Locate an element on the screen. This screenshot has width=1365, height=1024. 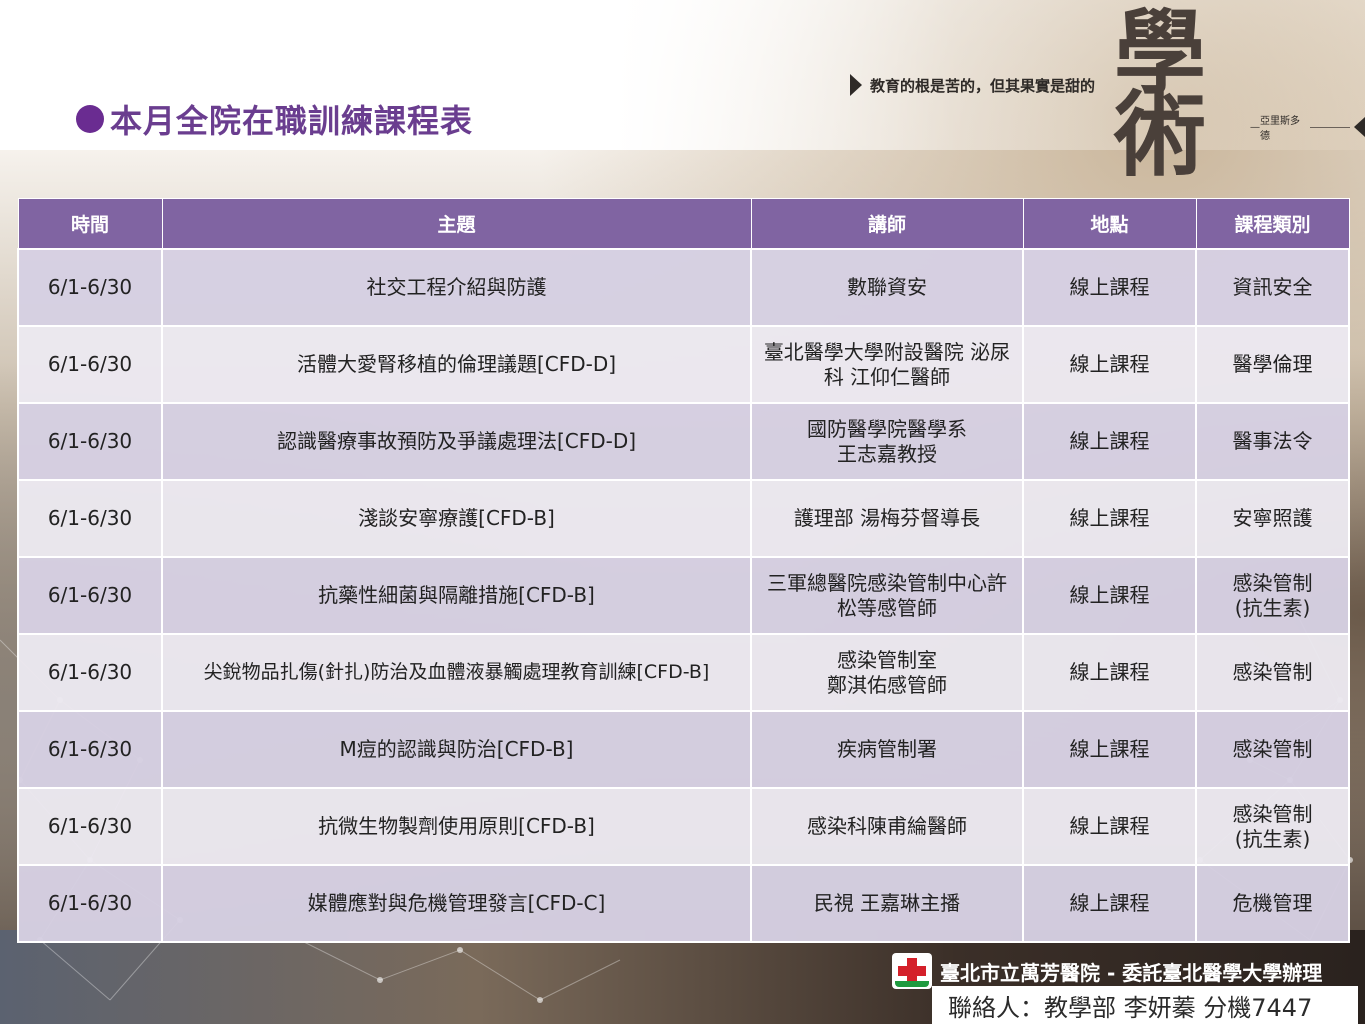
contact-box: 聯絡人：教學部 李妍蓁 分機7447 is located at coordinates (1145, 1005).